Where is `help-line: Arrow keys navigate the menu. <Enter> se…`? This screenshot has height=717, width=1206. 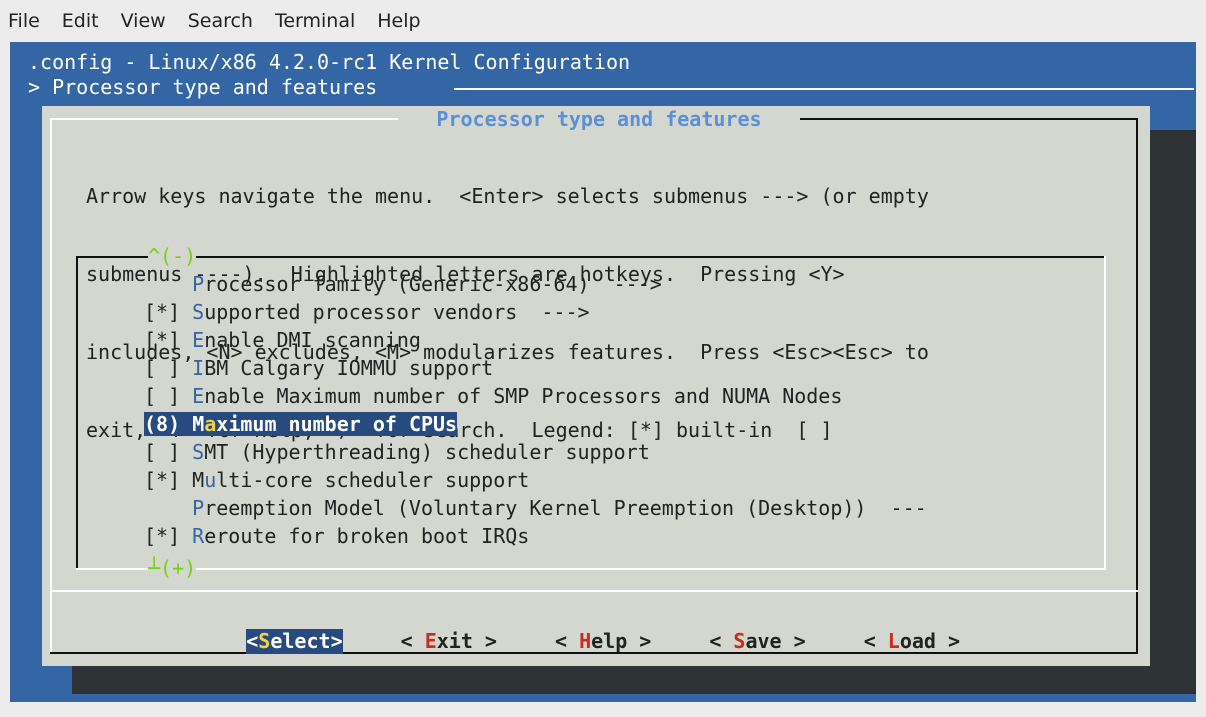
help-line: Arrow keys navigate the menu. <Enter> se… is located at coordinates (507, 196).